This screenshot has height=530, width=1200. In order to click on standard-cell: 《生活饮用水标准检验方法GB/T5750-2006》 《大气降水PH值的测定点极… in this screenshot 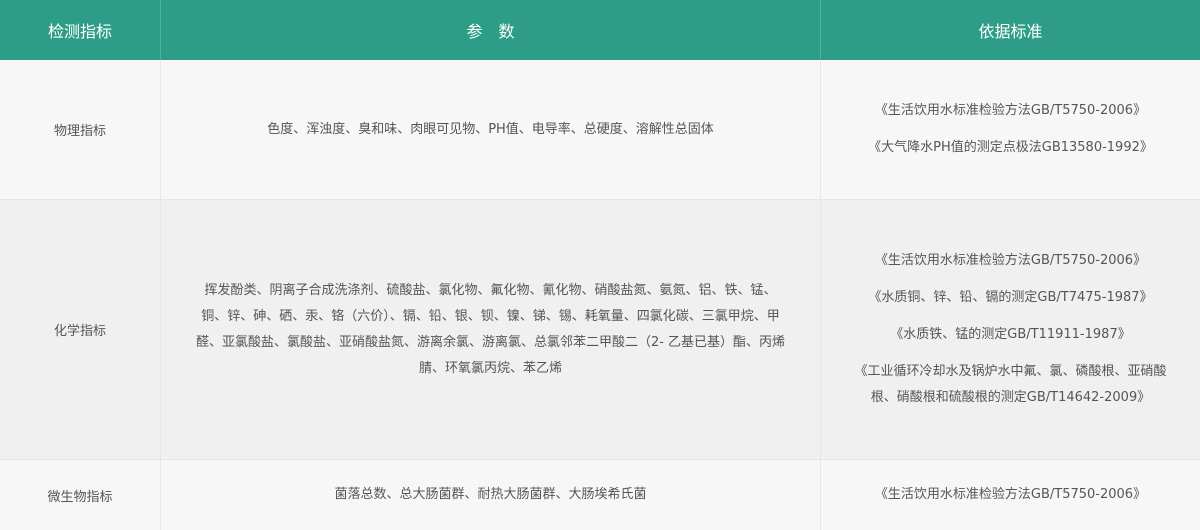, I will do `click(1010, 129)`.